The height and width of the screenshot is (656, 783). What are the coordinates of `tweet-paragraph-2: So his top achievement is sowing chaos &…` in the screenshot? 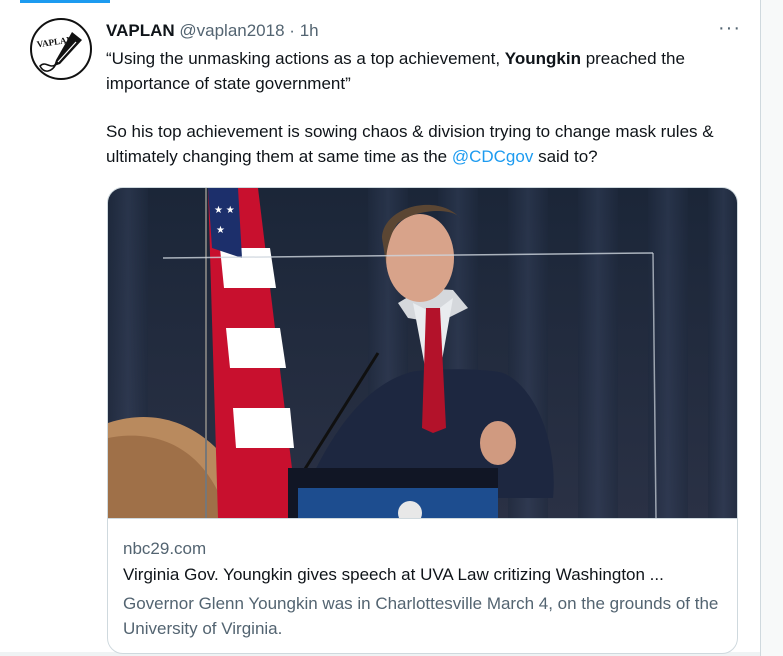 It's located at (426, 144).